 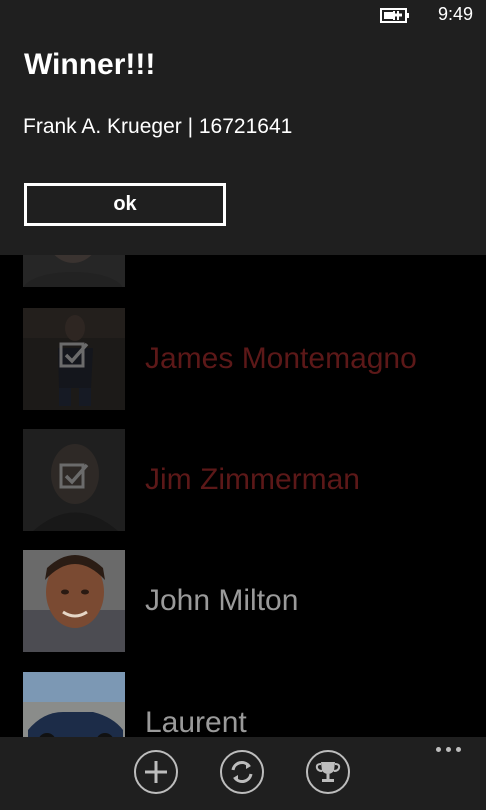 I want to click on add-icon, so click(x=156, y=772).